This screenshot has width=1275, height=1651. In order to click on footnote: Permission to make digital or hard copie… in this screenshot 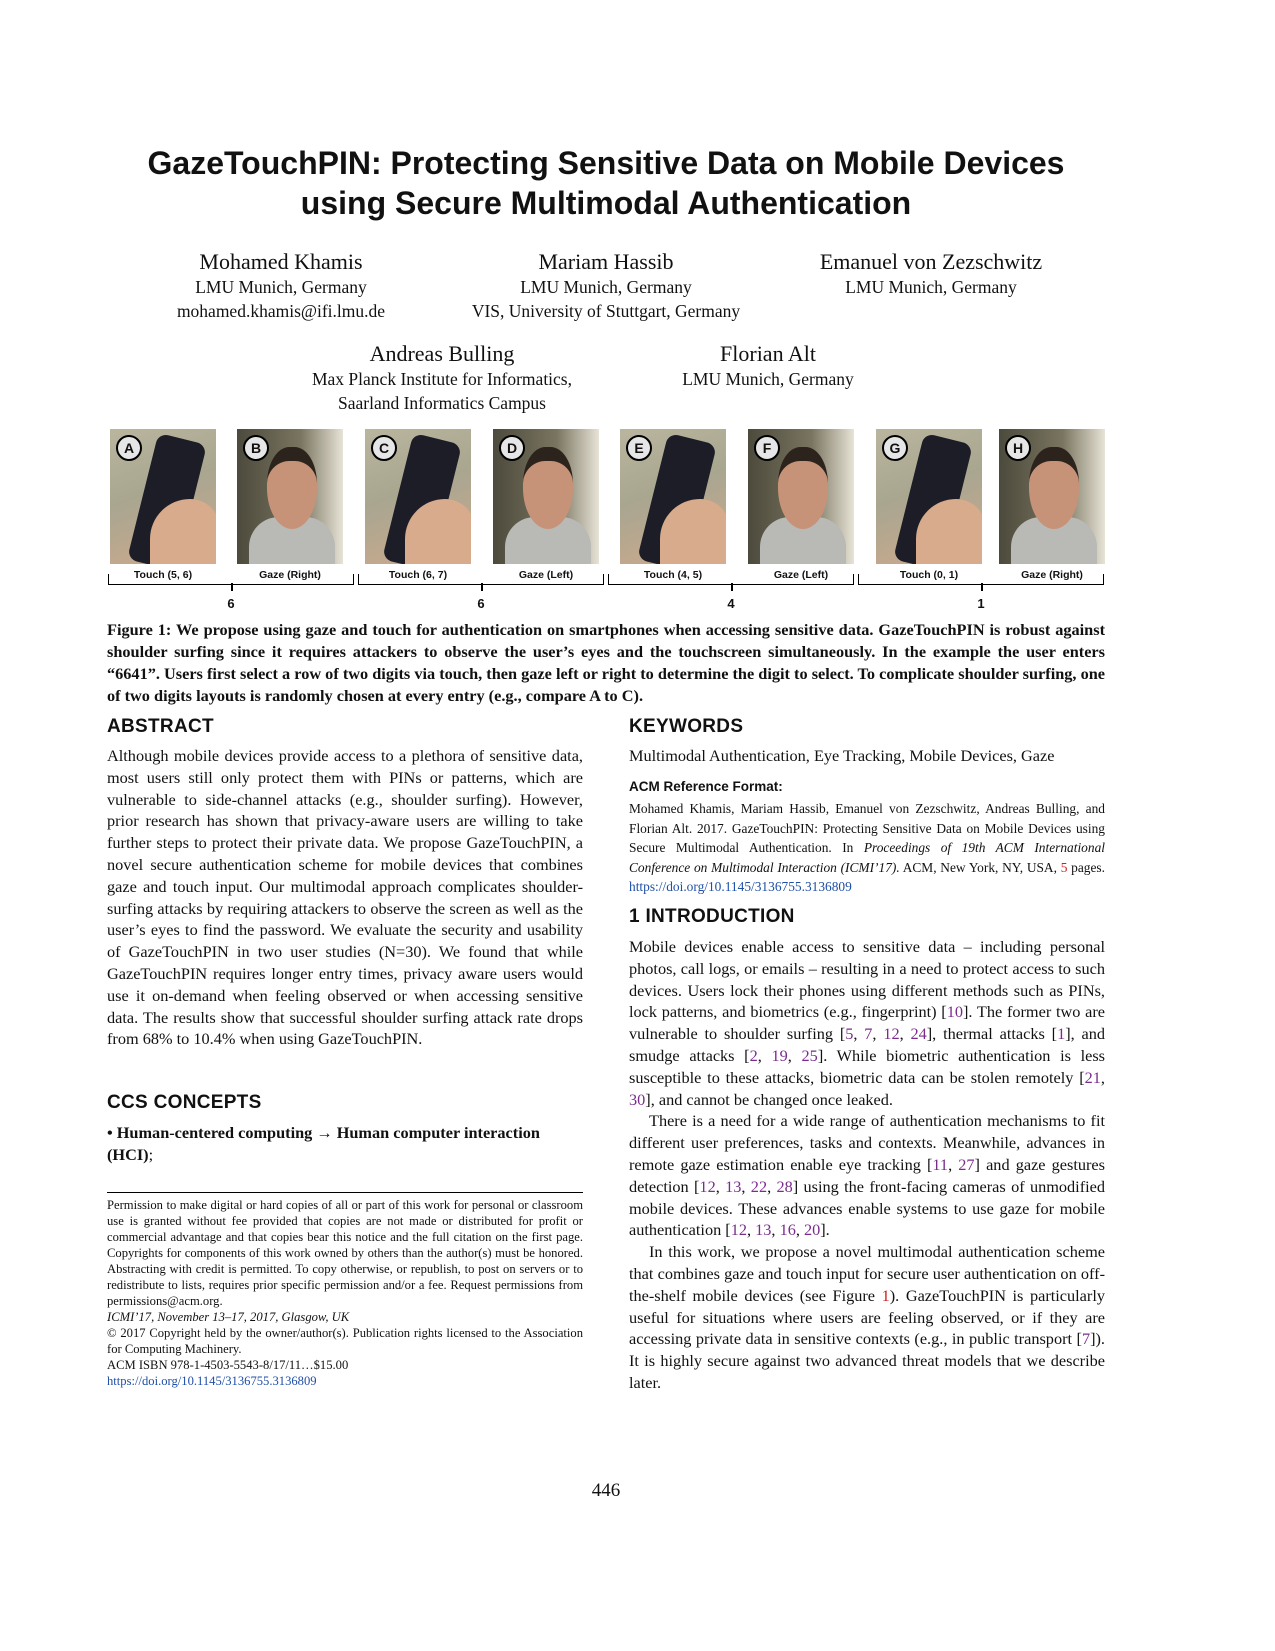, I will do `click(345, 1293)`.